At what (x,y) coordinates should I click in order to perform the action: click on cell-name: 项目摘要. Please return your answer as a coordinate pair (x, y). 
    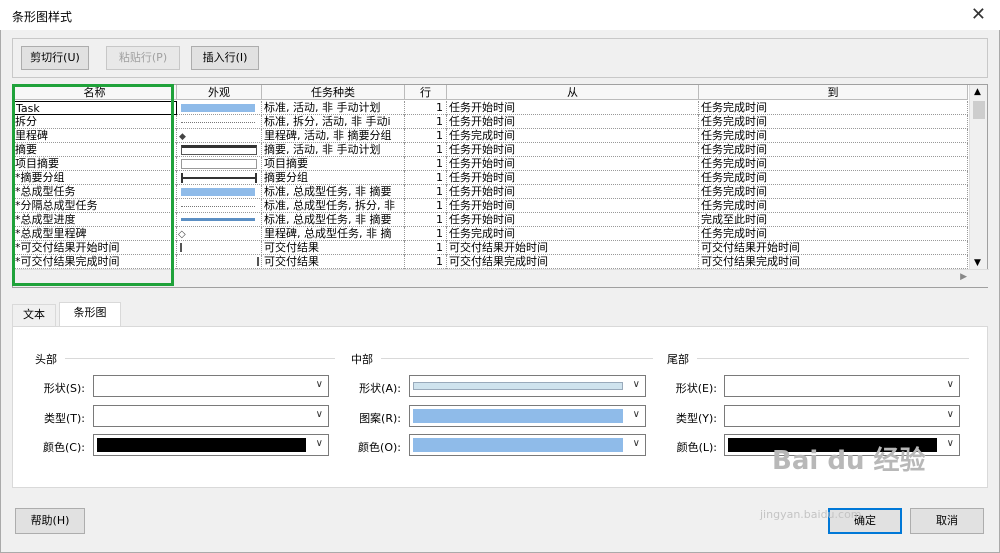
    Looking at the image, I should click on (95, 164).